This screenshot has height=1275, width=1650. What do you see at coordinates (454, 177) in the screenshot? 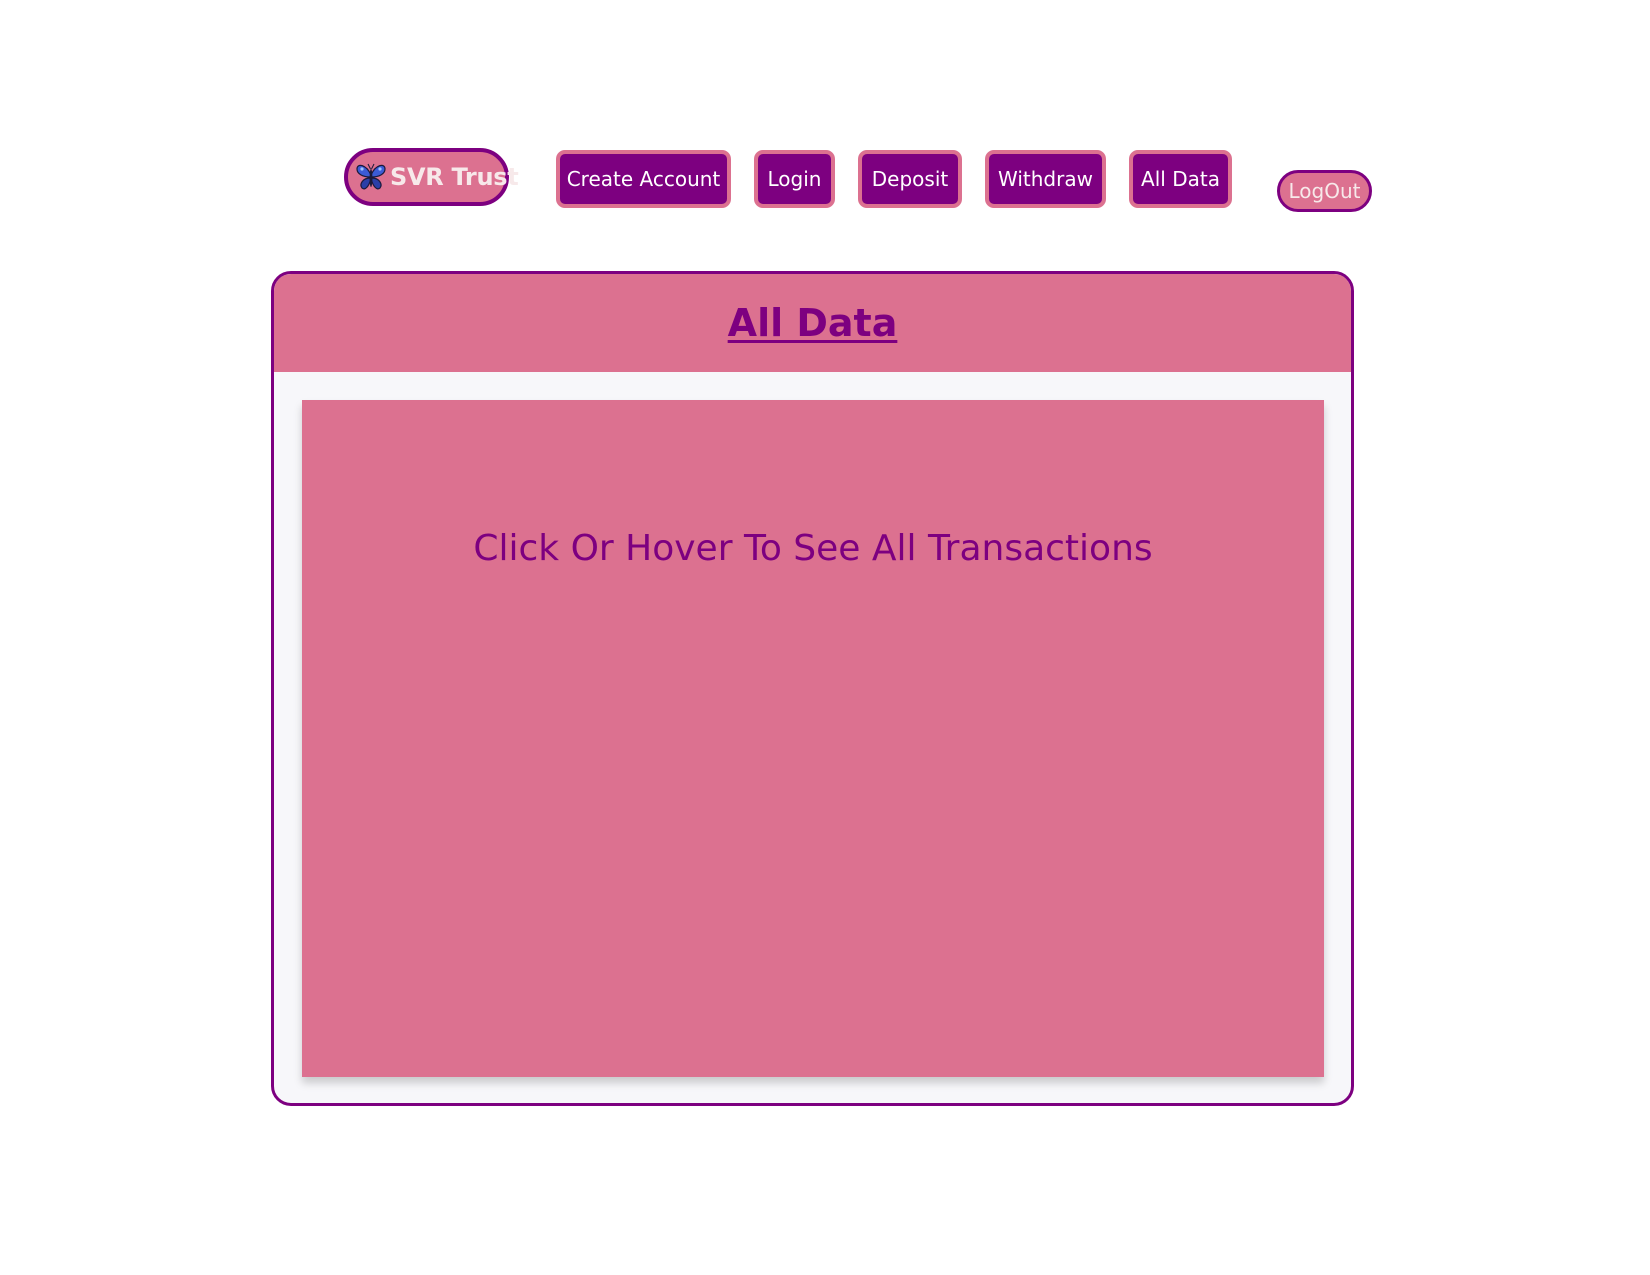
I see `brand-label: SVR Trust` at bounding box center [454, 177].